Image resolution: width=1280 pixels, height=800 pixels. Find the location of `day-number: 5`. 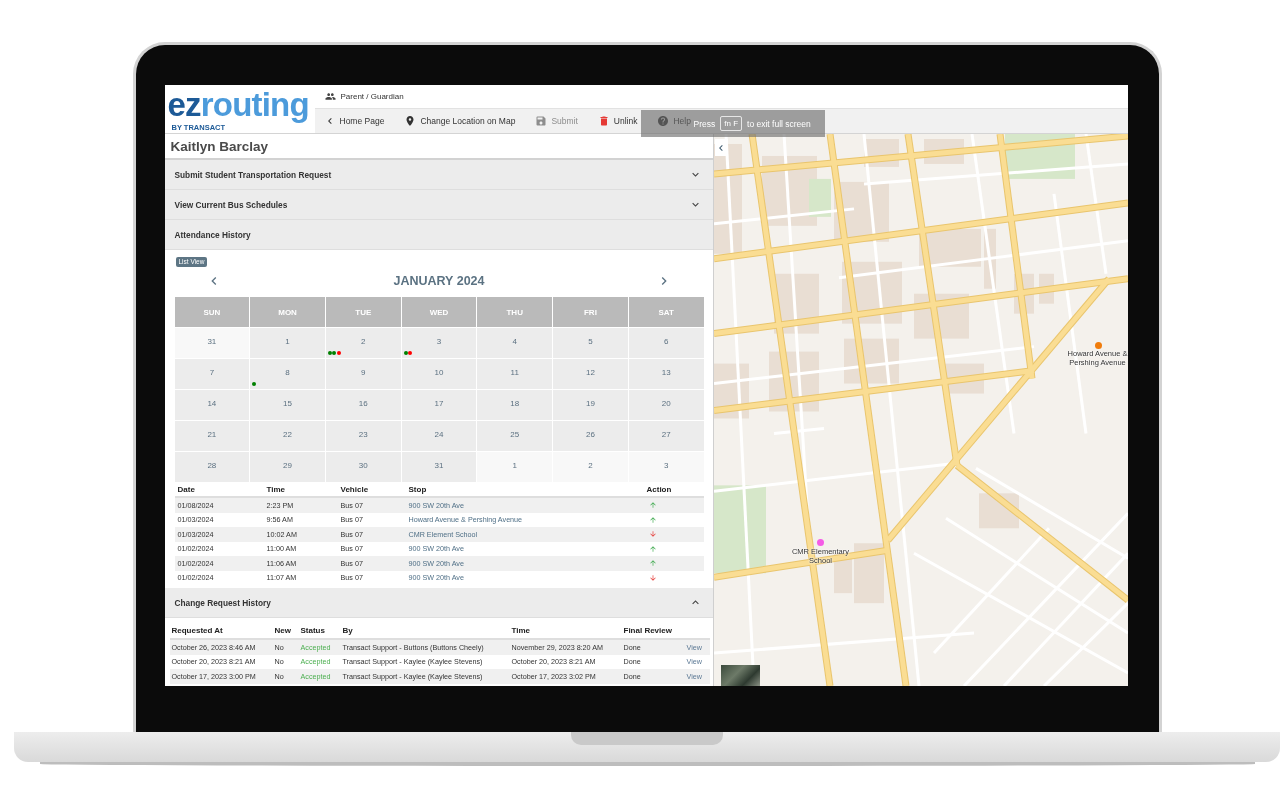

day-number: 5 is located at coordinates (590, 341).